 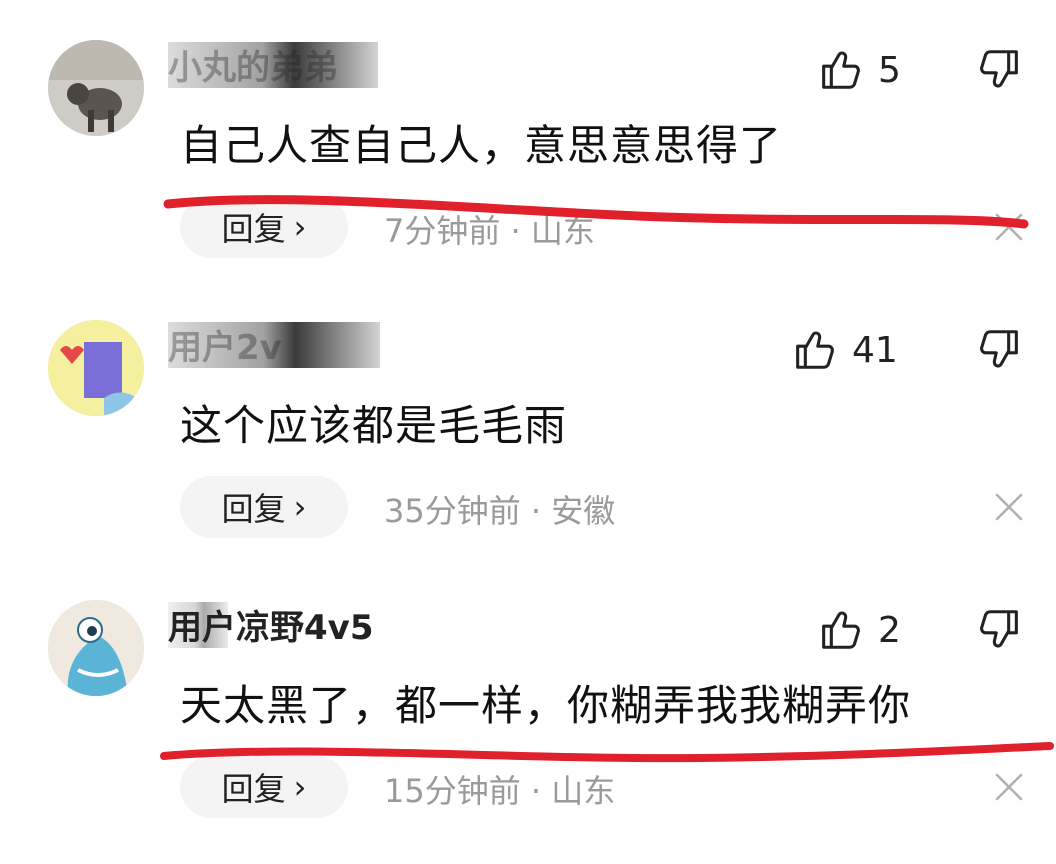 I want to click on comment-meta: 35分钟前 · 安徽, so click(x=499, y=509).